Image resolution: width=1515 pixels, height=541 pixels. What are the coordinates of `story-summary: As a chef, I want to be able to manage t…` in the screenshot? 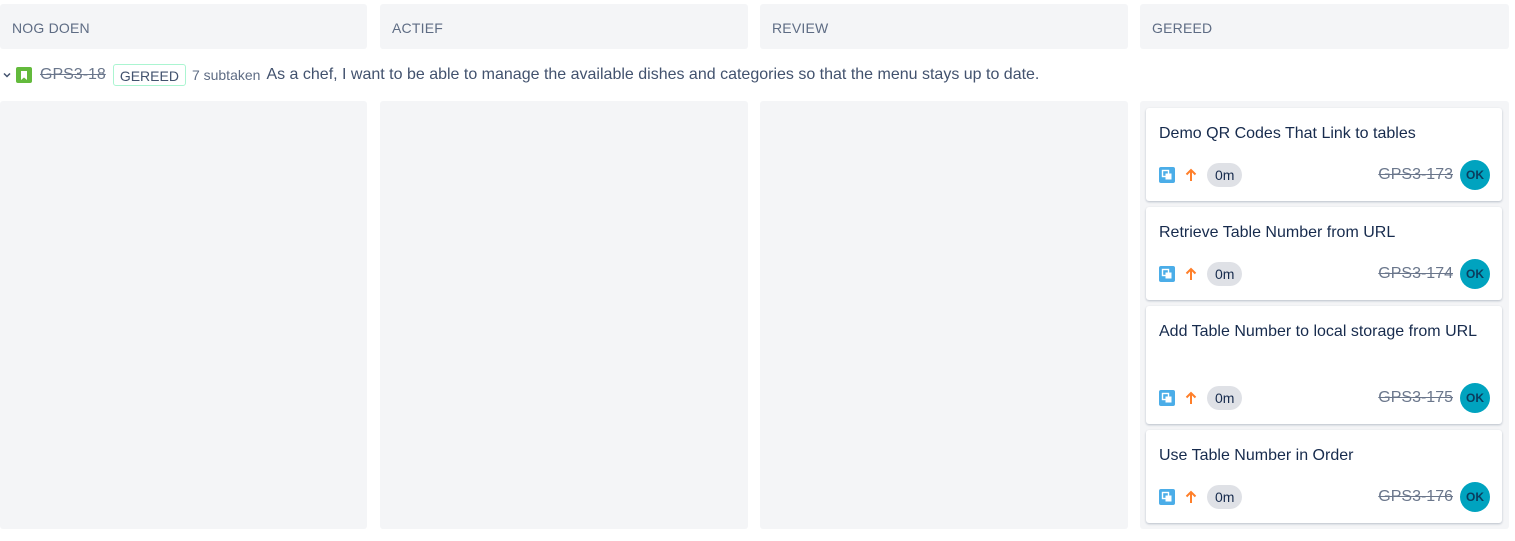 It's located at (653, 74).